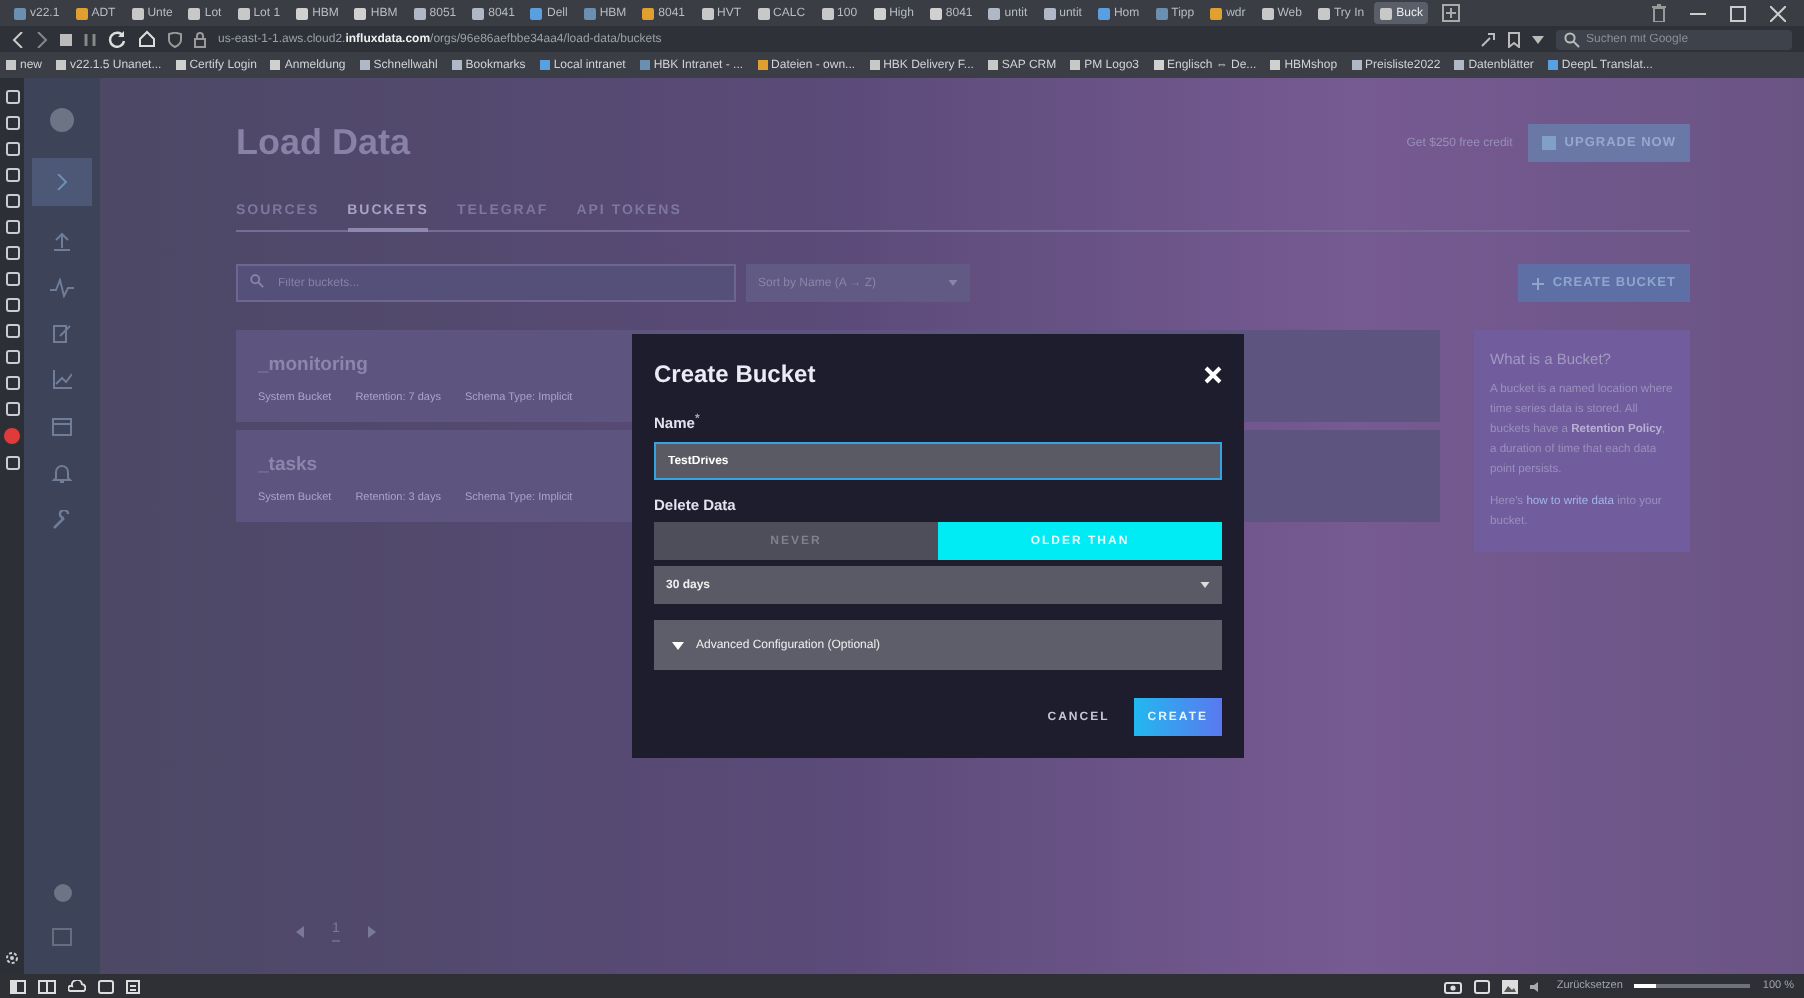 Image resolution: width=1804 pixels, height=998 pixels. Describe the element at coordinates (735, 374) in the screenshot. I see `dialog-title: Create Bucket` at that location.